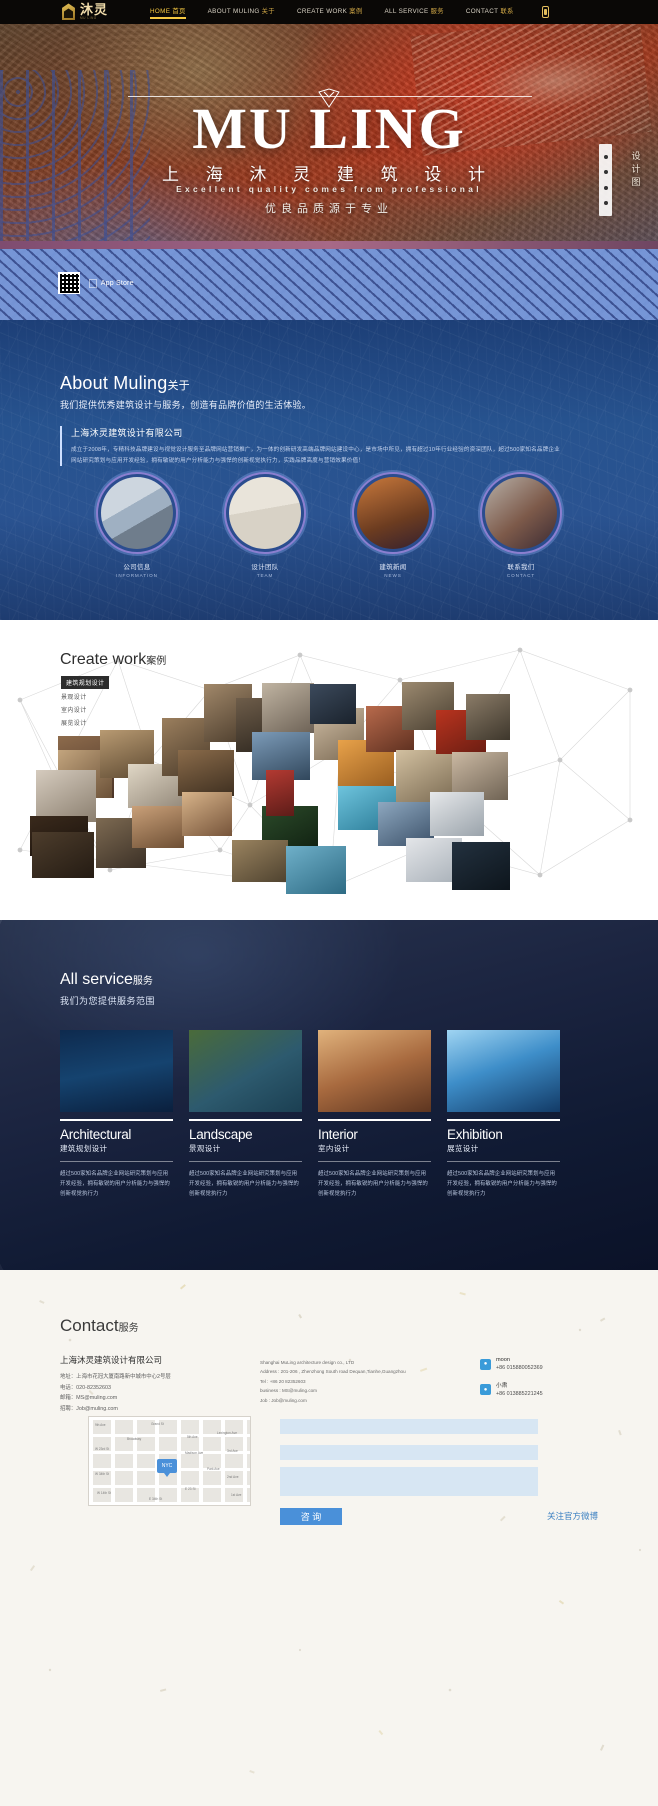  Describe the element at coordinates (393, 567) in the screenshot. I see `circle-label-cn: 建筑新闻` at that location.